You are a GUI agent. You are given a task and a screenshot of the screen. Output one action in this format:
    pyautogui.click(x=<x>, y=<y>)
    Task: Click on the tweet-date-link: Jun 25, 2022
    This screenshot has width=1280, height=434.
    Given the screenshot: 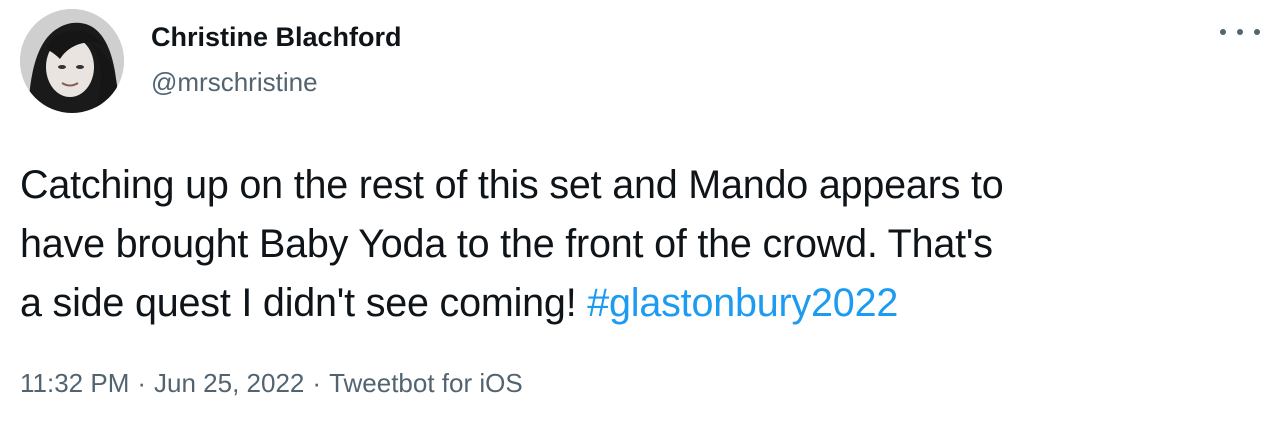 What is the action you would take?
    pyautogui.click(x=229, y=383)
    